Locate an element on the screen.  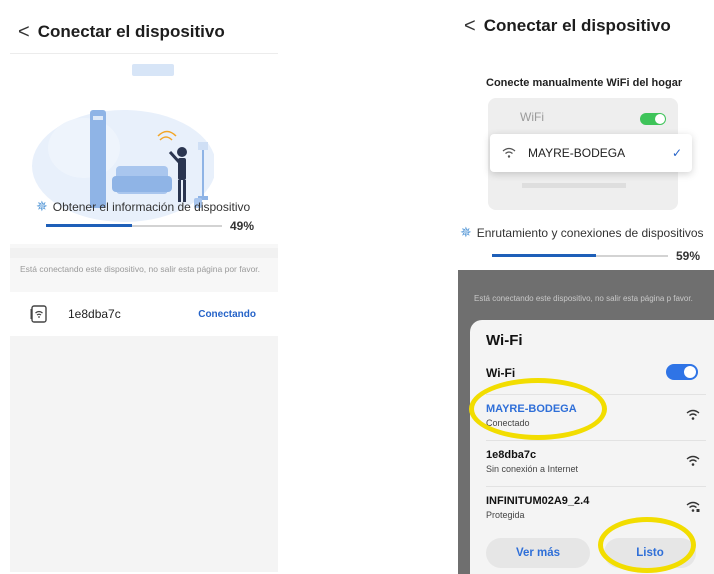
illustration-area is located at coordinates (144, 149).